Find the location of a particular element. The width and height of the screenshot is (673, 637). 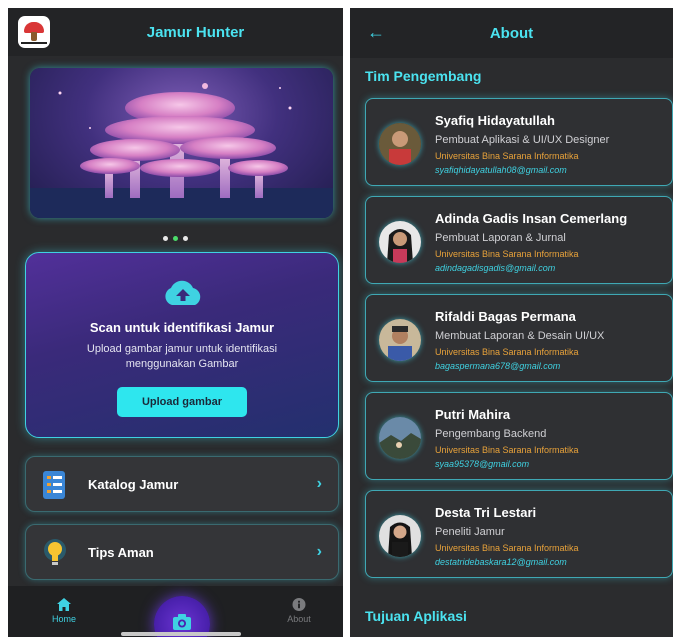

catalog-icon is located at coordinates (54, 485).